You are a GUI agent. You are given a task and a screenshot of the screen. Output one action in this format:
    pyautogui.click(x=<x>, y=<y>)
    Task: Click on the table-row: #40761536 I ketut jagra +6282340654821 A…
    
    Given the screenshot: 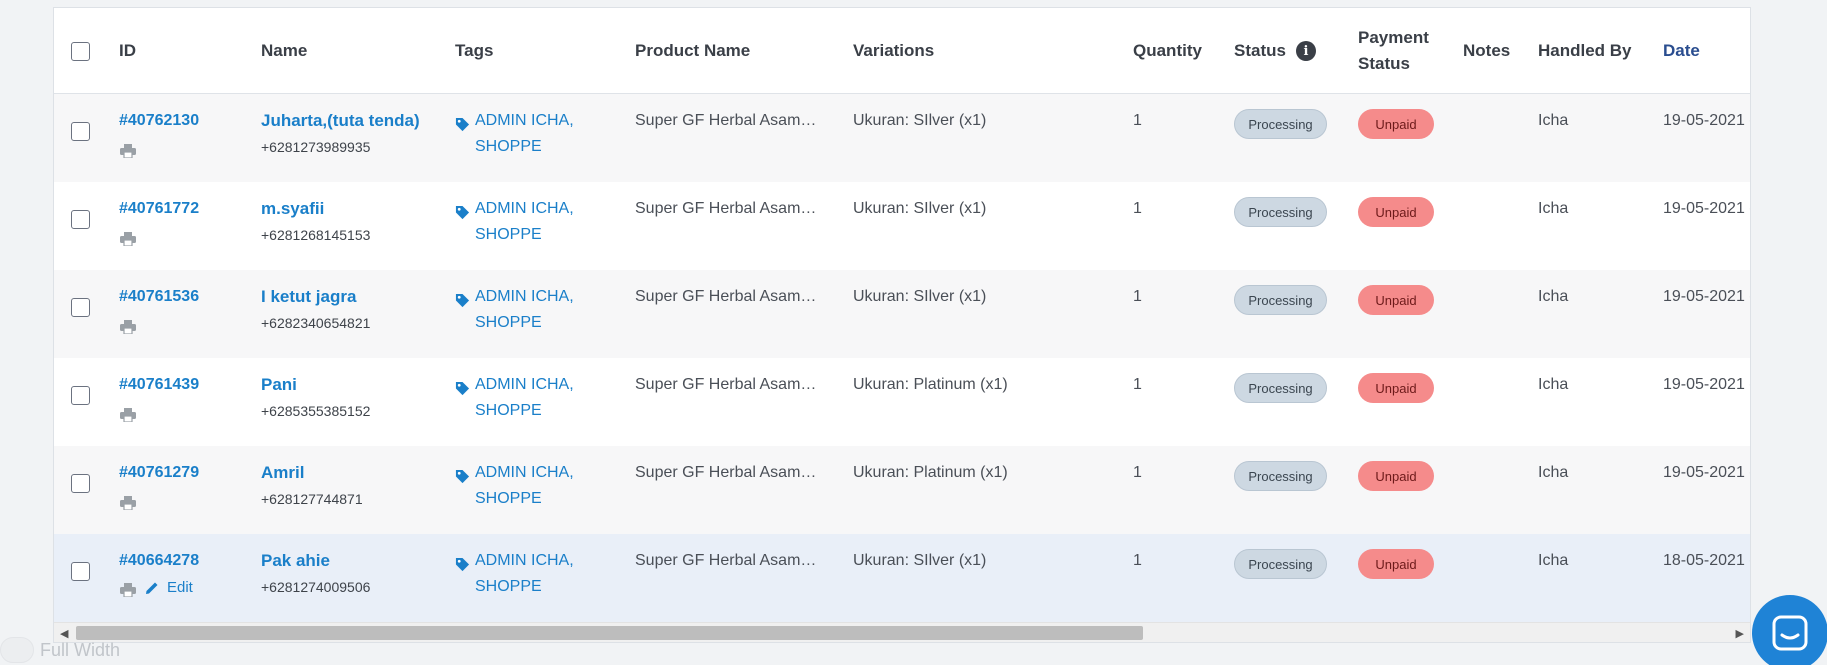 What is the action you would take?
    pyautogui.click(x=902, y=314)
    